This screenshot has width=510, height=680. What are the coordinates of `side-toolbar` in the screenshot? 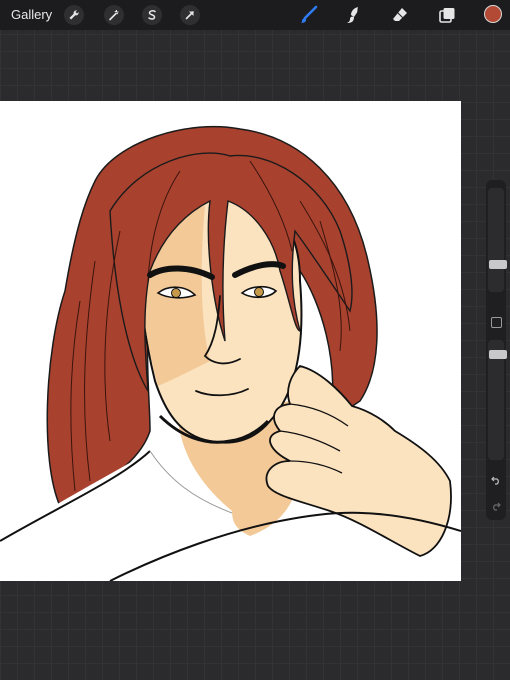 It's located at (496, 350).